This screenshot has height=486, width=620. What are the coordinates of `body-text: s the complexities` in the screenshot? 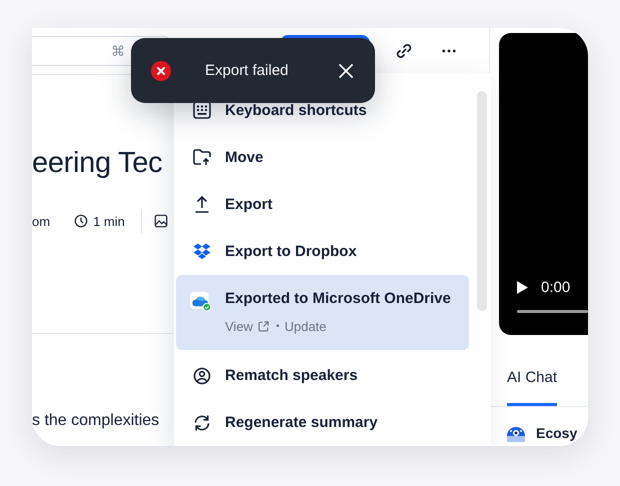 It's located at (96, 421).